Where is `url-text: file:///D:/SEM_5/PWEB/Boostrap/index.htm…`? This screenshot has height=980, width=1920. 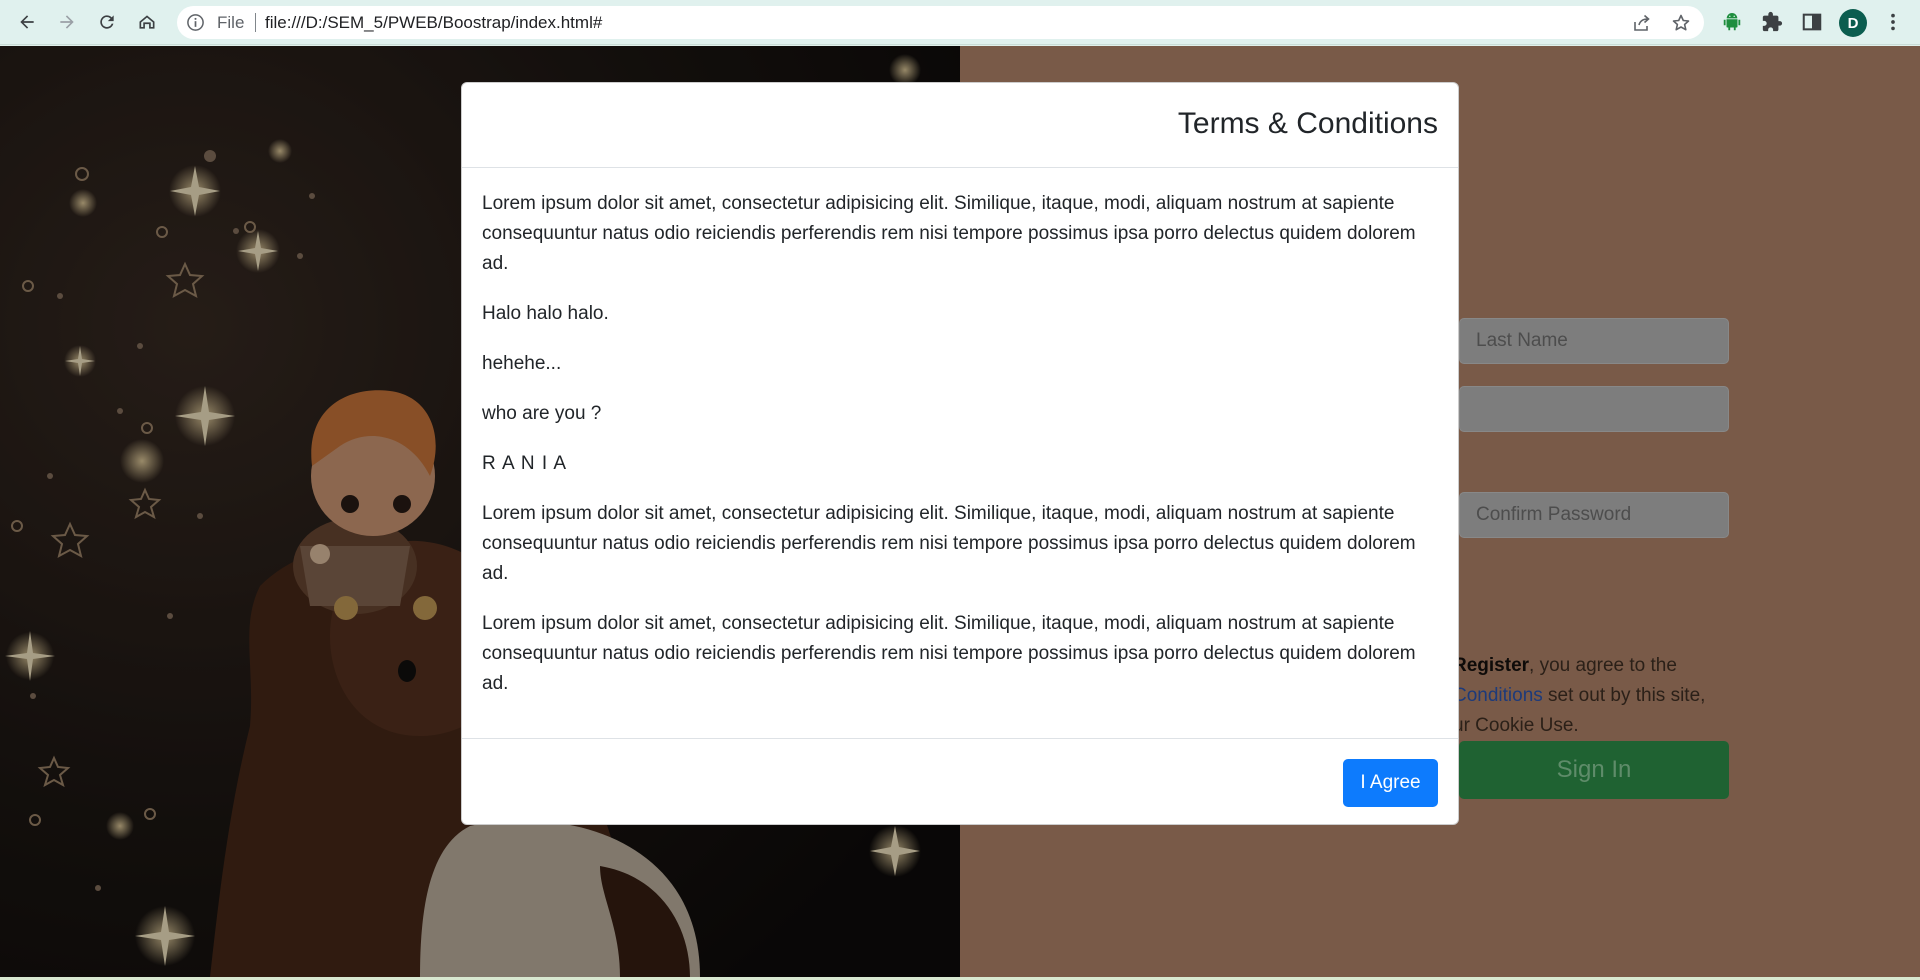
url-text: file:///D:/SEM_5/PWEB/Boostrap/index.htm… is located at coordinates (433, 22).